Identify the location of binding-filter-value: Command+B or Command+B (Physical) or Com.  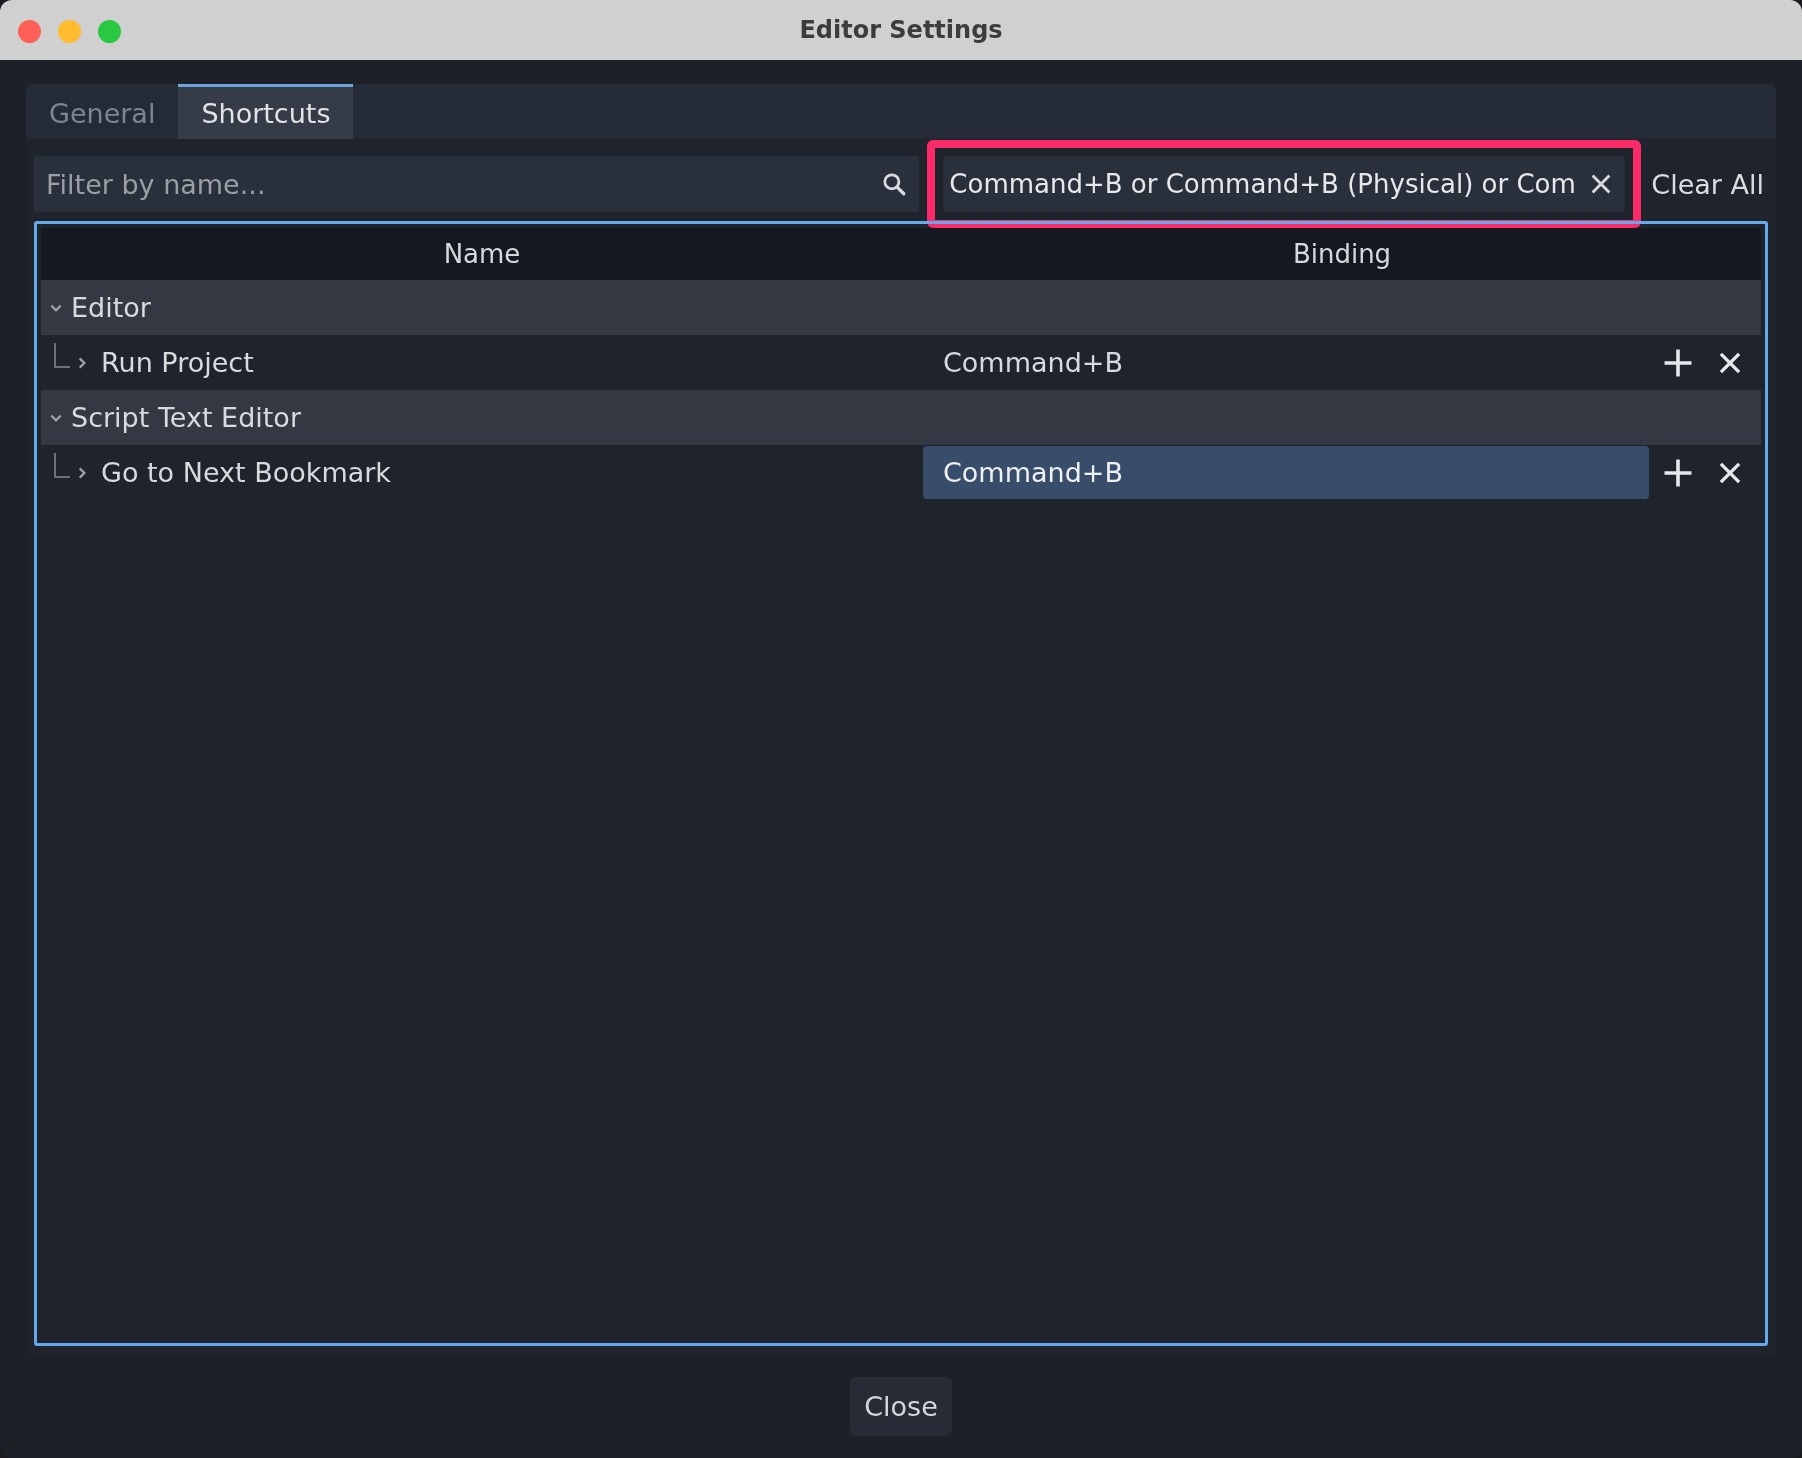
(1262, 184).